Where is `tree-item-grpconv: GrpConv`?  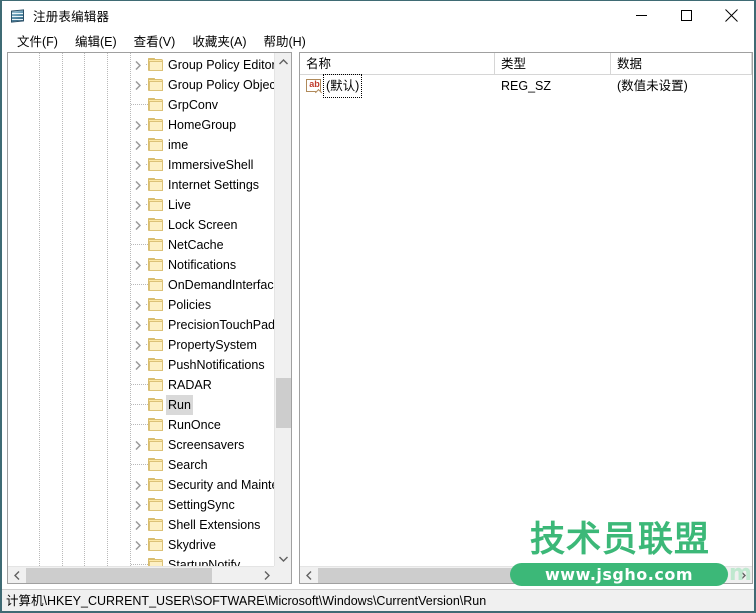
tree-item-grpconv: GrpConv is located at coordinates (142, 105).